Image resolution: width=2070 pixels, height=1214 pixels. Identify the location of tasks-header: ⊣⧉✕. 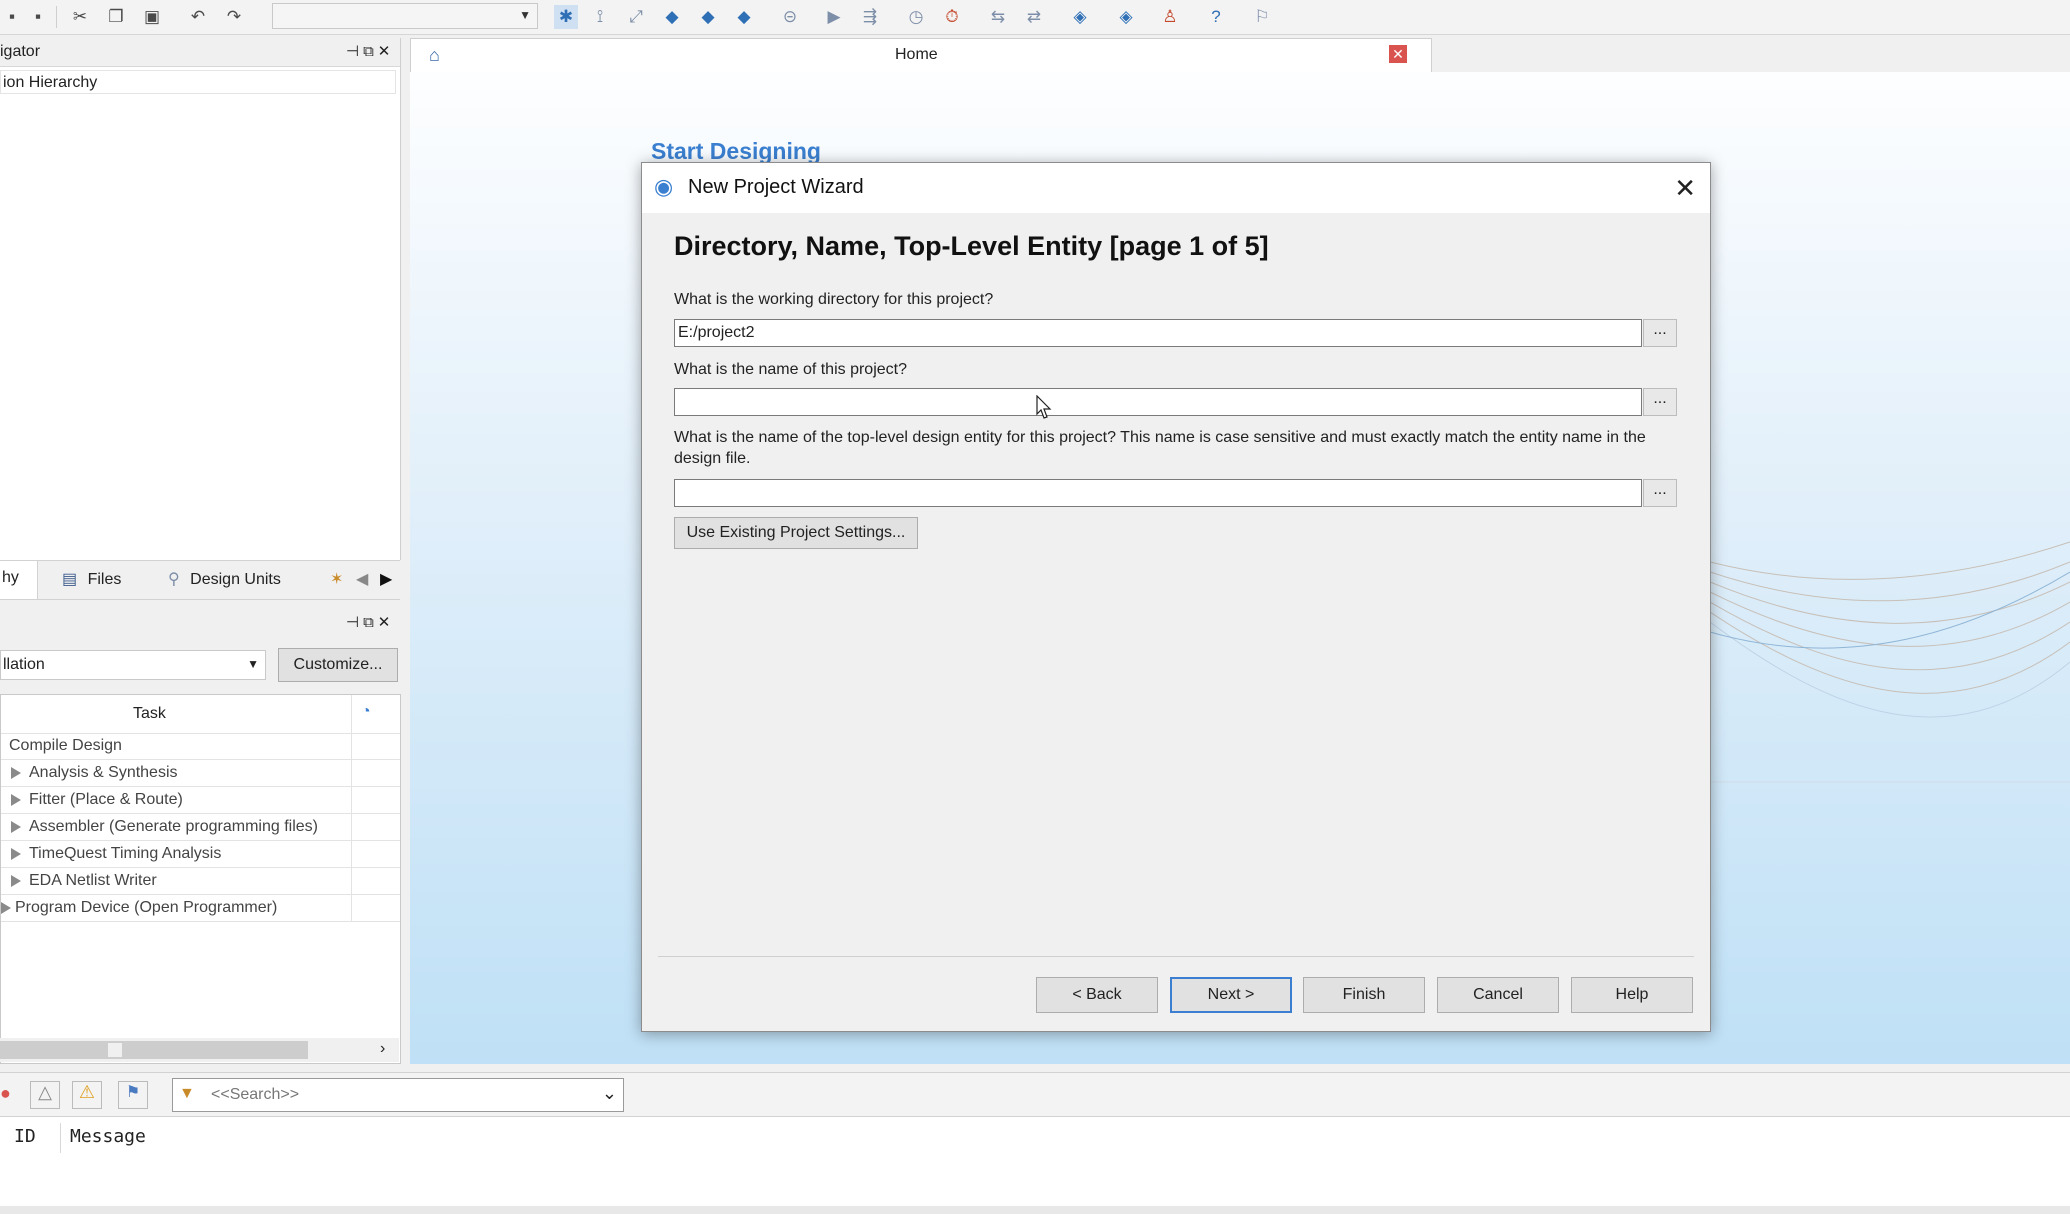
(200, 623).